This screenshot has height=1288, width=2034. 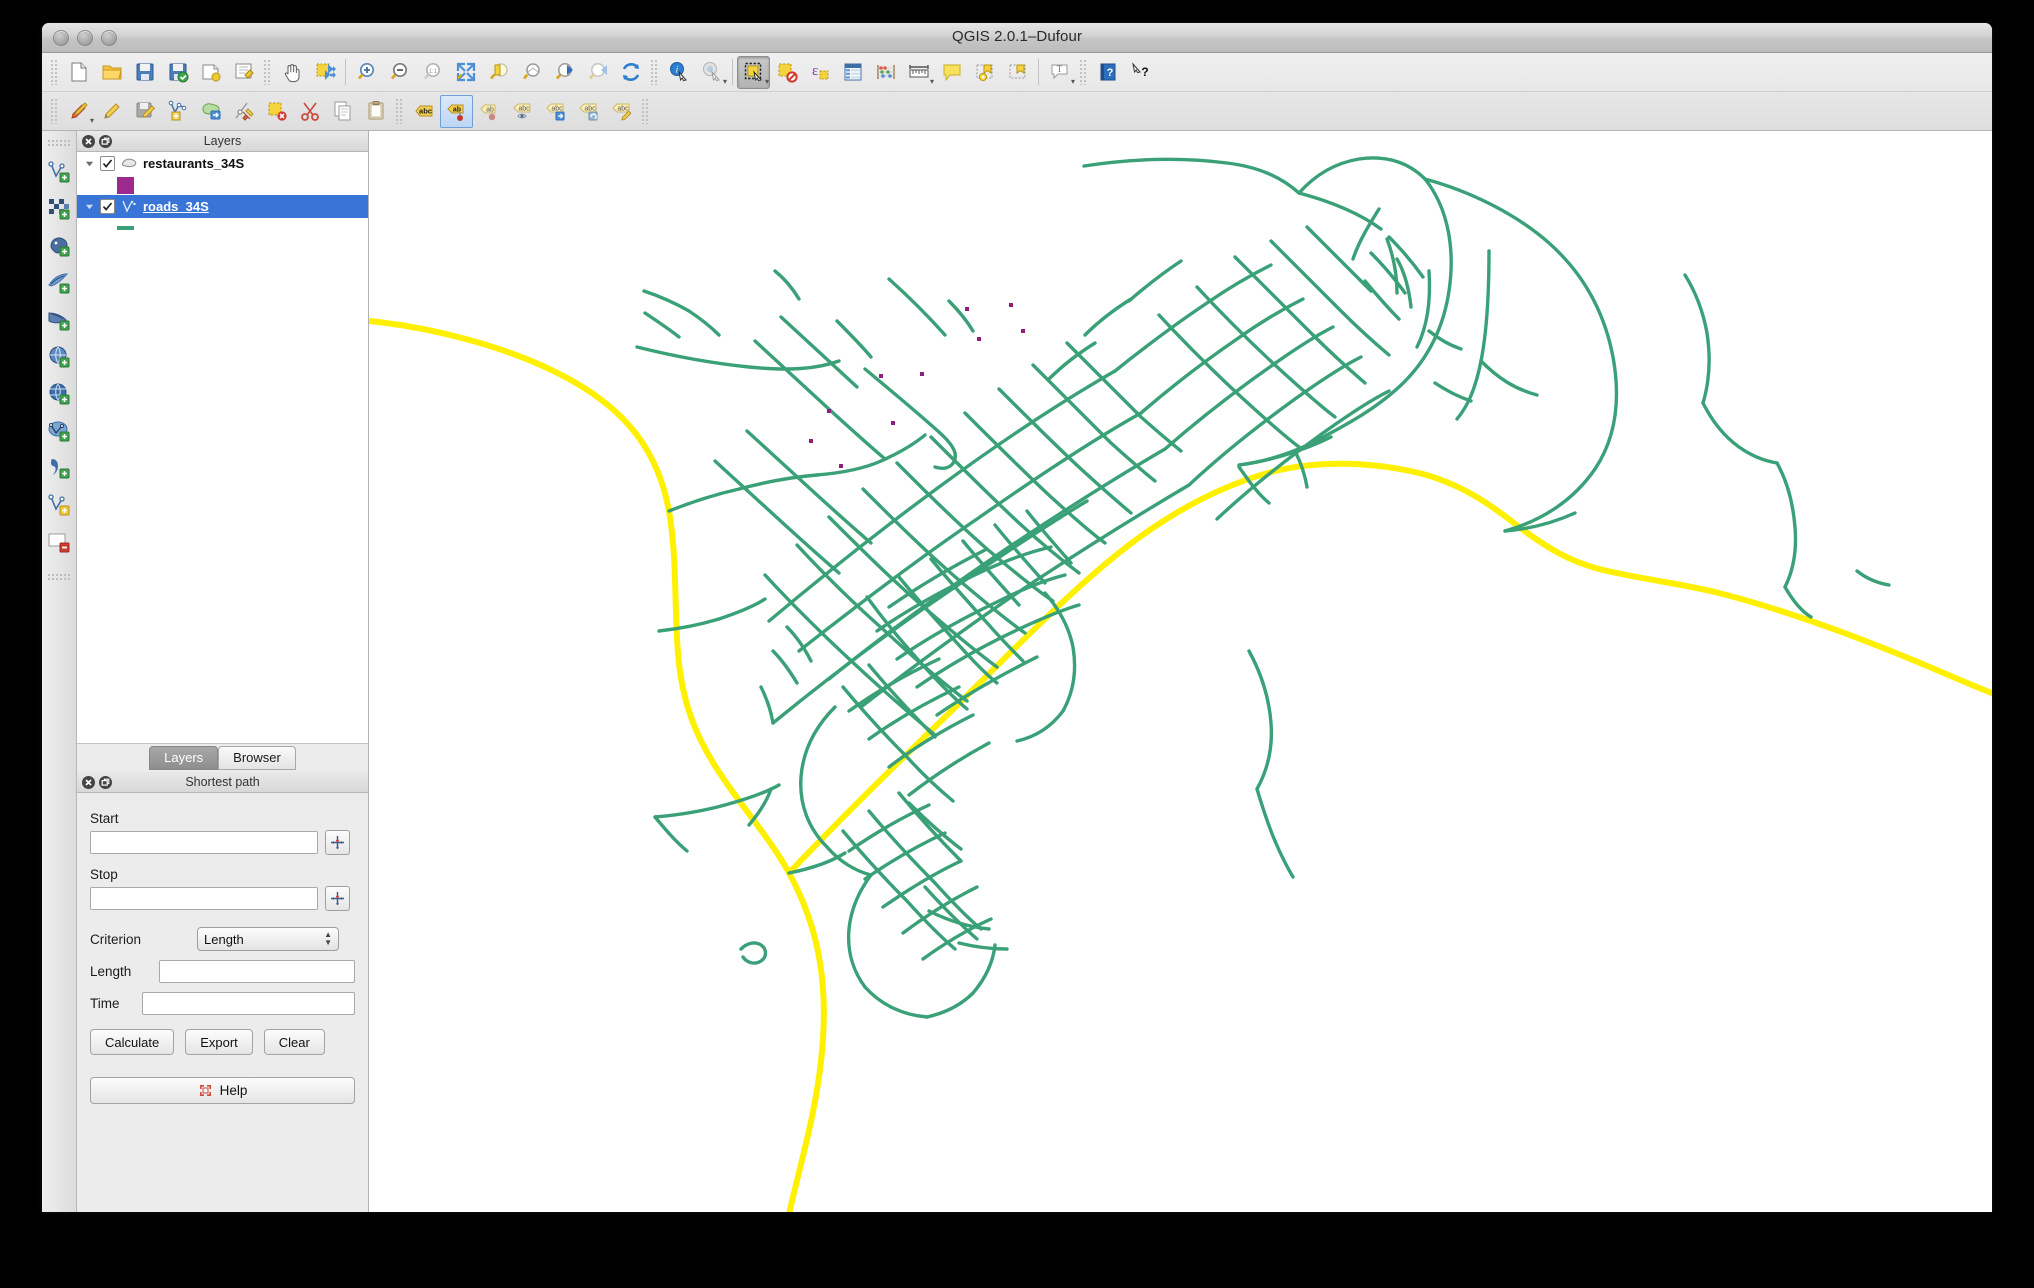 What do you see at coordinates (184, 758) in the screenshot?
I see `tab-layers: Layers` at bounding box center [184, 758].